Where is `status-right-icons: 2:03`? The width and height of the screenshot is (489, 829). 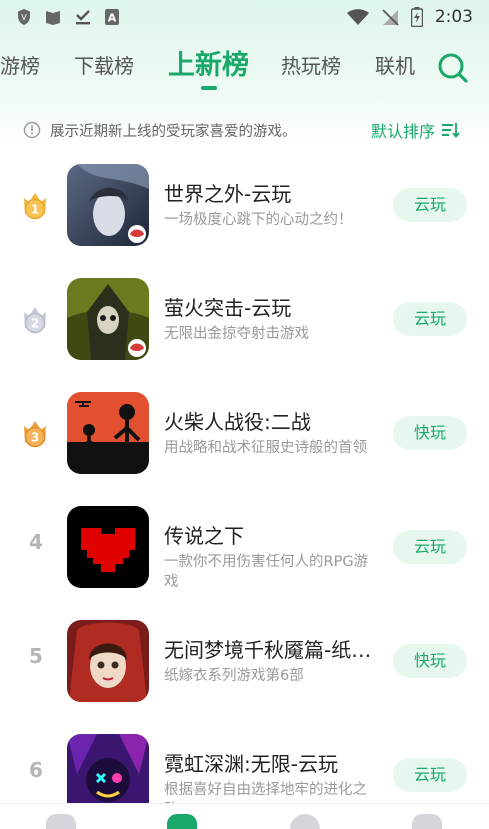 status-right-icons: 2:03 is located at coordinates (409, 17).